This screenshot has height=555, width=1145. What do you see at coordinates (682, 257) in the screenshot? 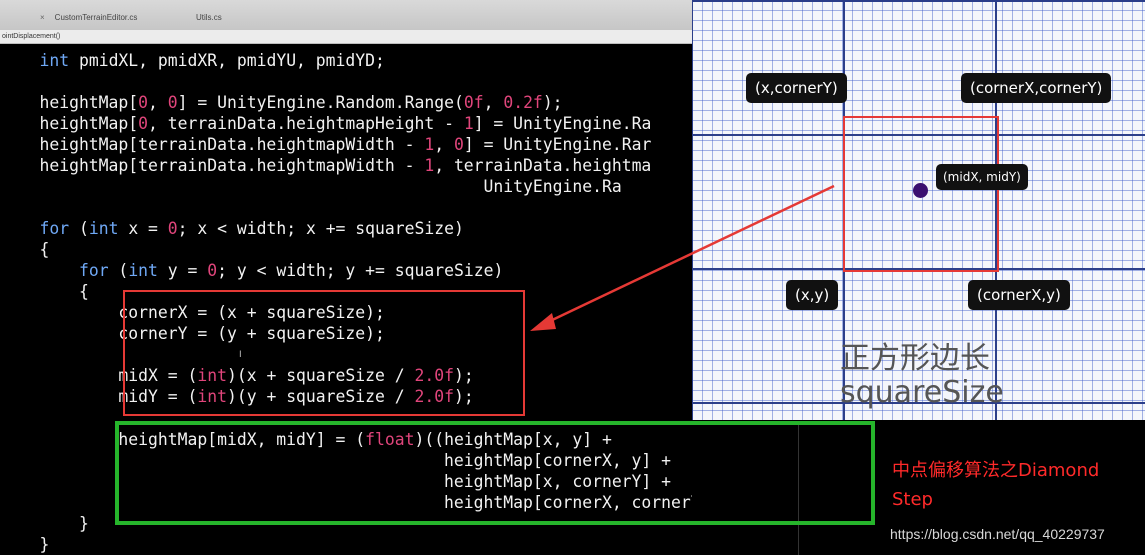
I see `pointer-arrow` at bounding box center [682, 257].